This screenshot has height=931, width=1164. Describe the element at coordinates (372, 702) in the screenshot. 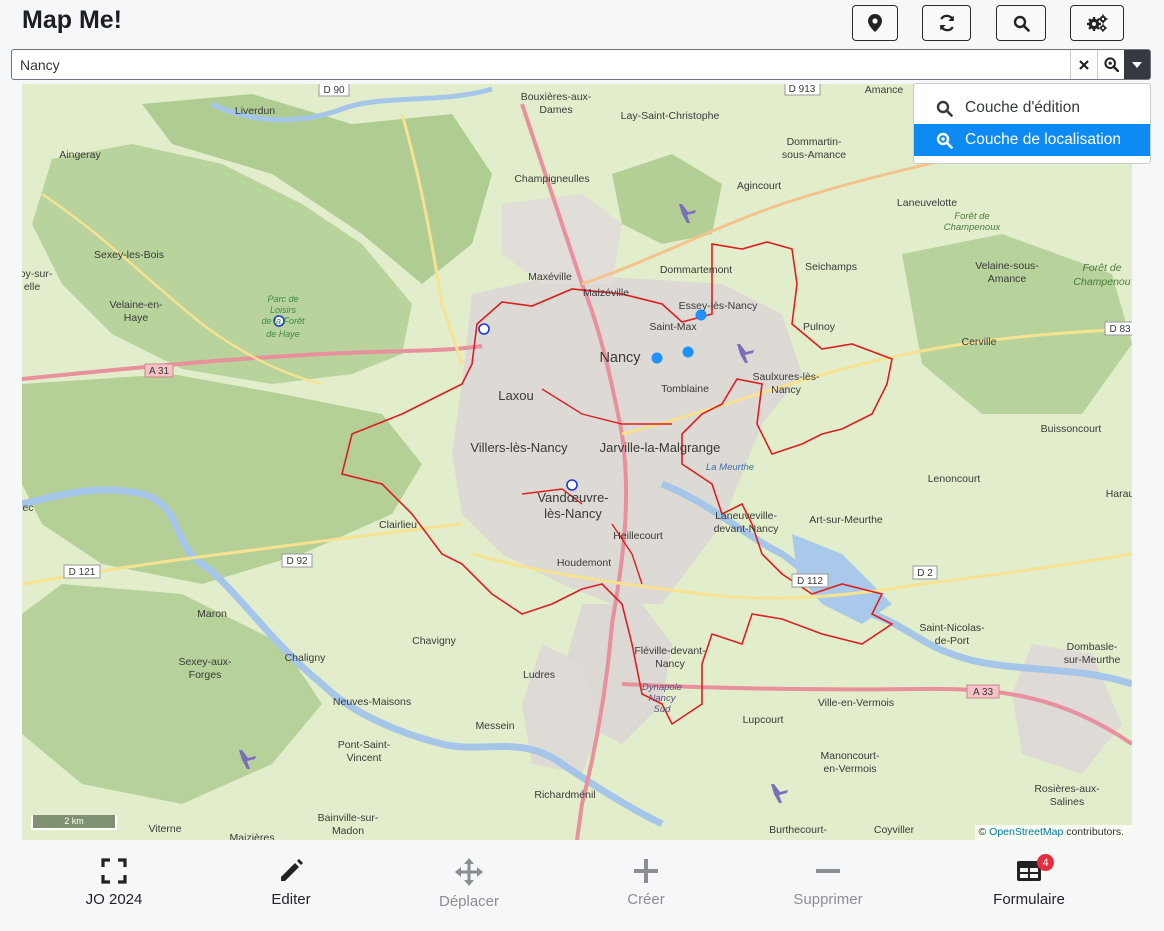

I see `place-label: Neuves-Maisons` at that location.